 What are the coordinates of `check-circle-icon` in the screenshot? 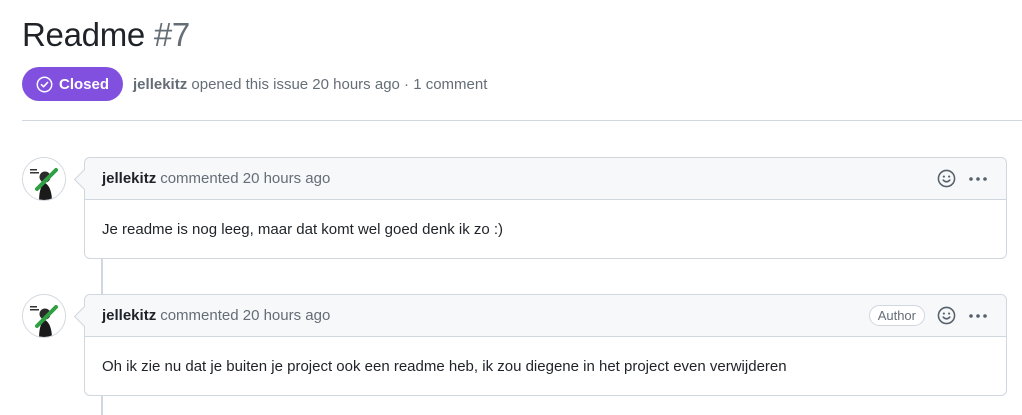 It's located at (44, 84).